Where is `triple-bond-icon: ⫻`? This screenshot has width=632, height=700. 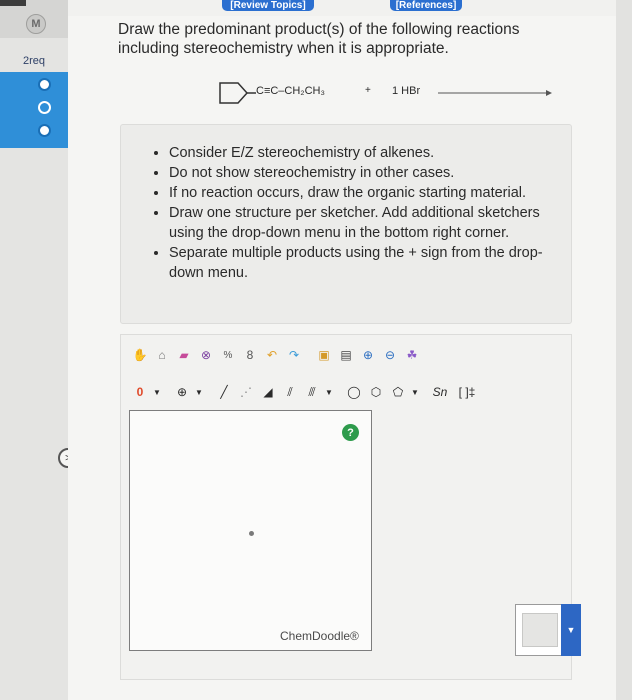
triple-bond-icon: ⫻ is located at coordinates (312, 392).